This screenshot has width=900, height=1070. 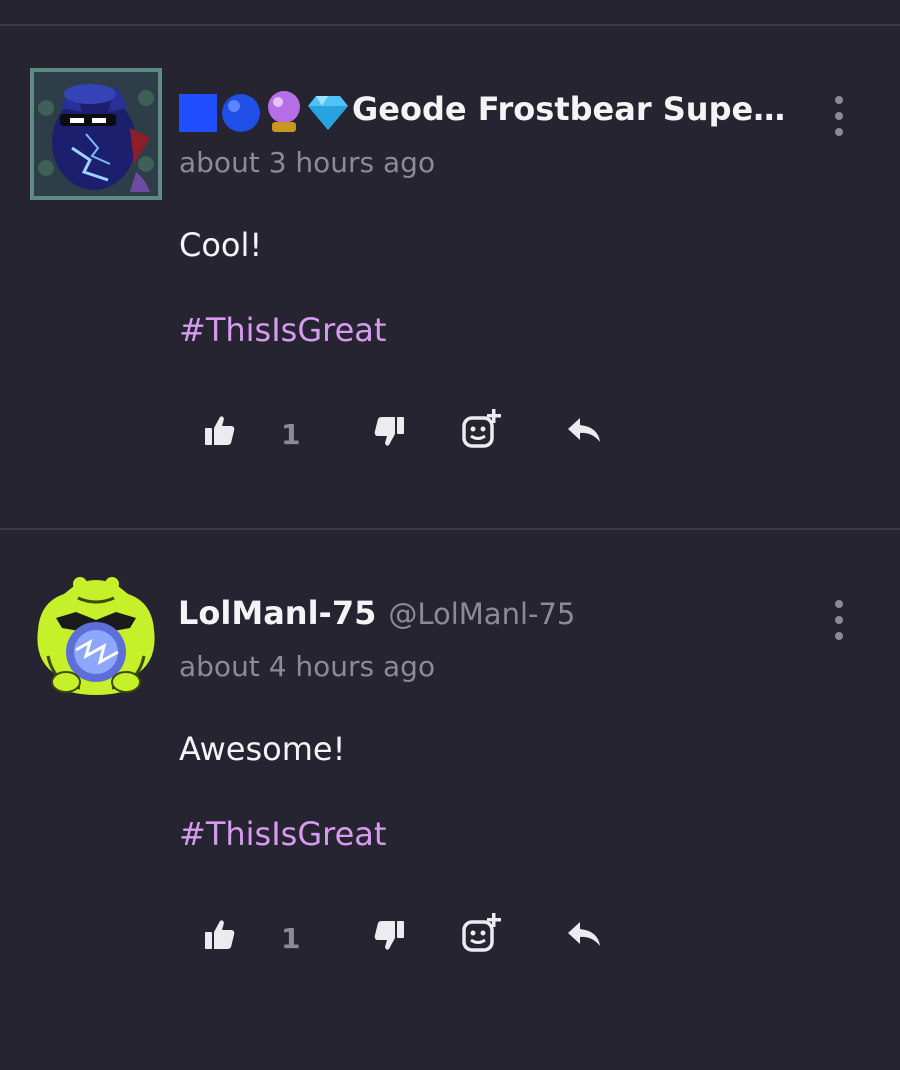 What do you see at coordinates (307, 162) in the screenshot?
I see `timestamp: about 3 hours ago` at bounding box center [307, 162].